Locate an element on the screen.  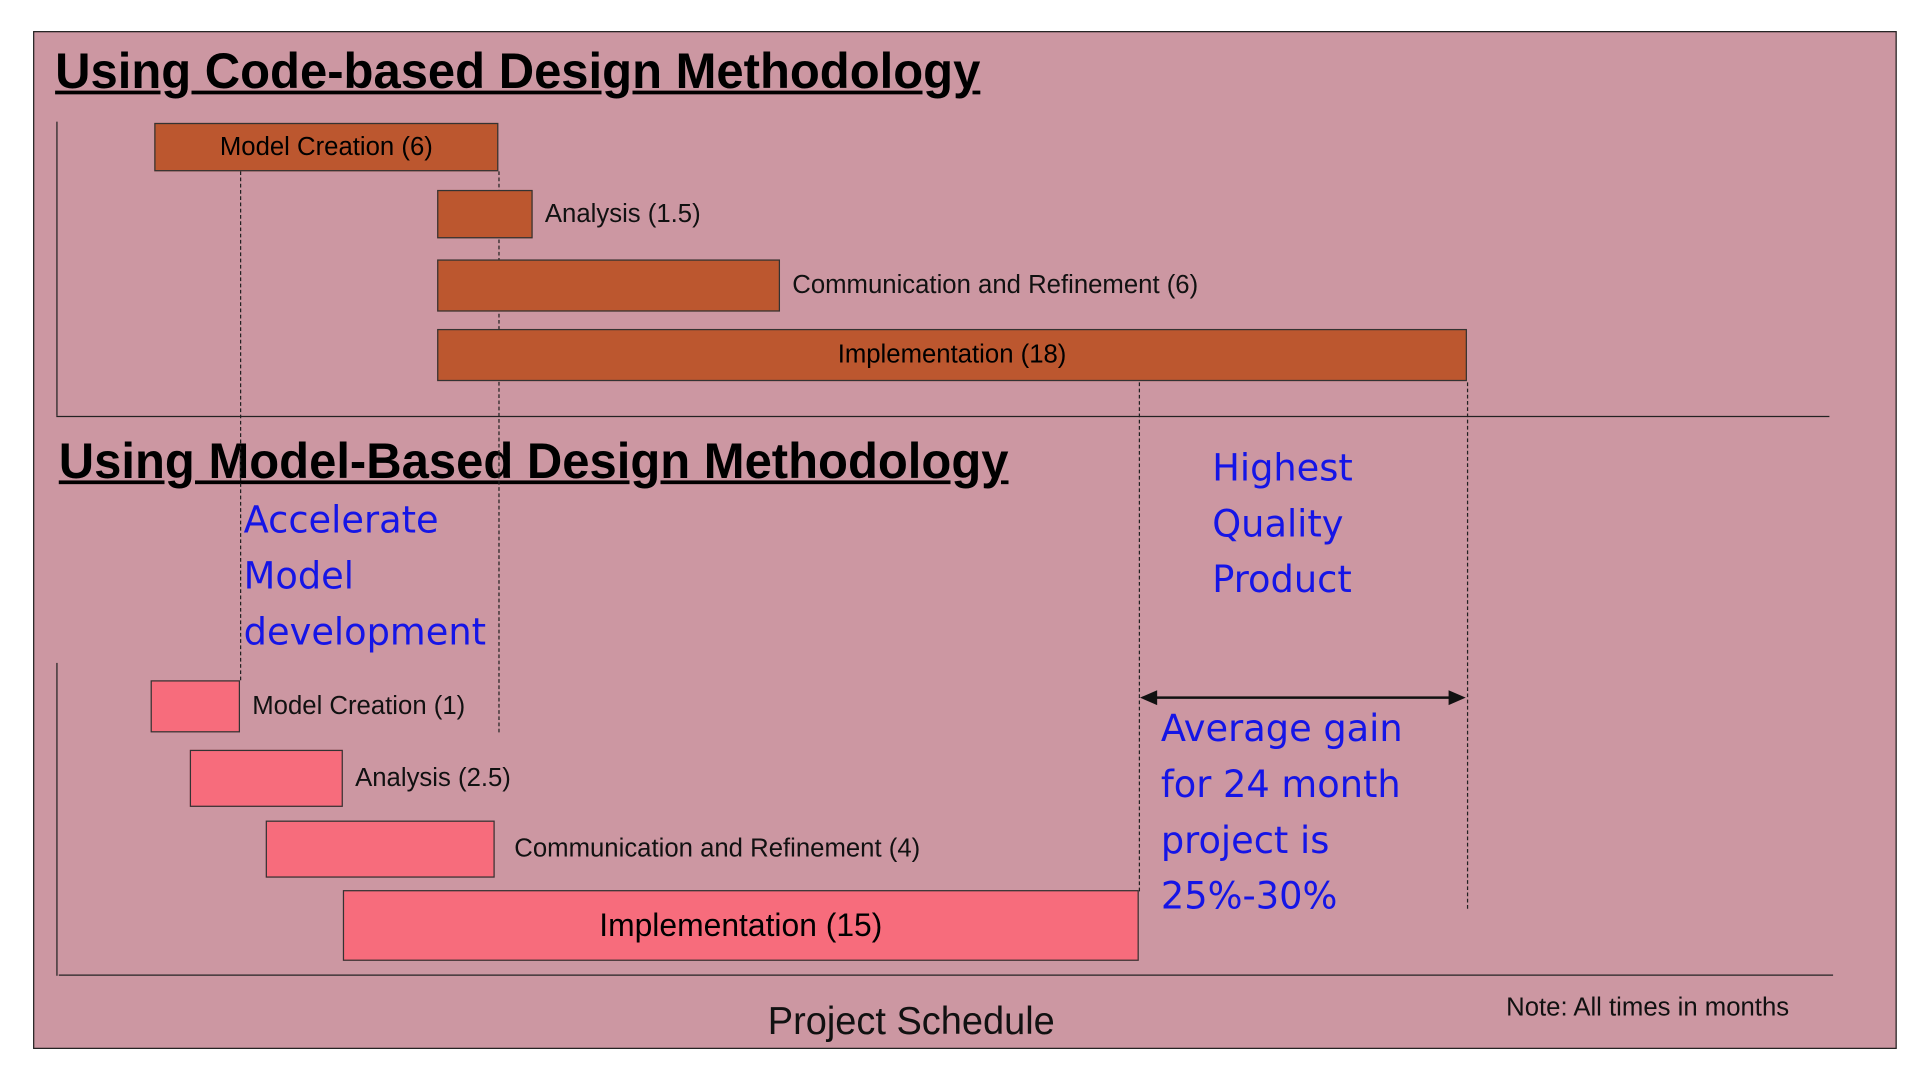
annotation-line: Product is located at coordinates (1282, 580).